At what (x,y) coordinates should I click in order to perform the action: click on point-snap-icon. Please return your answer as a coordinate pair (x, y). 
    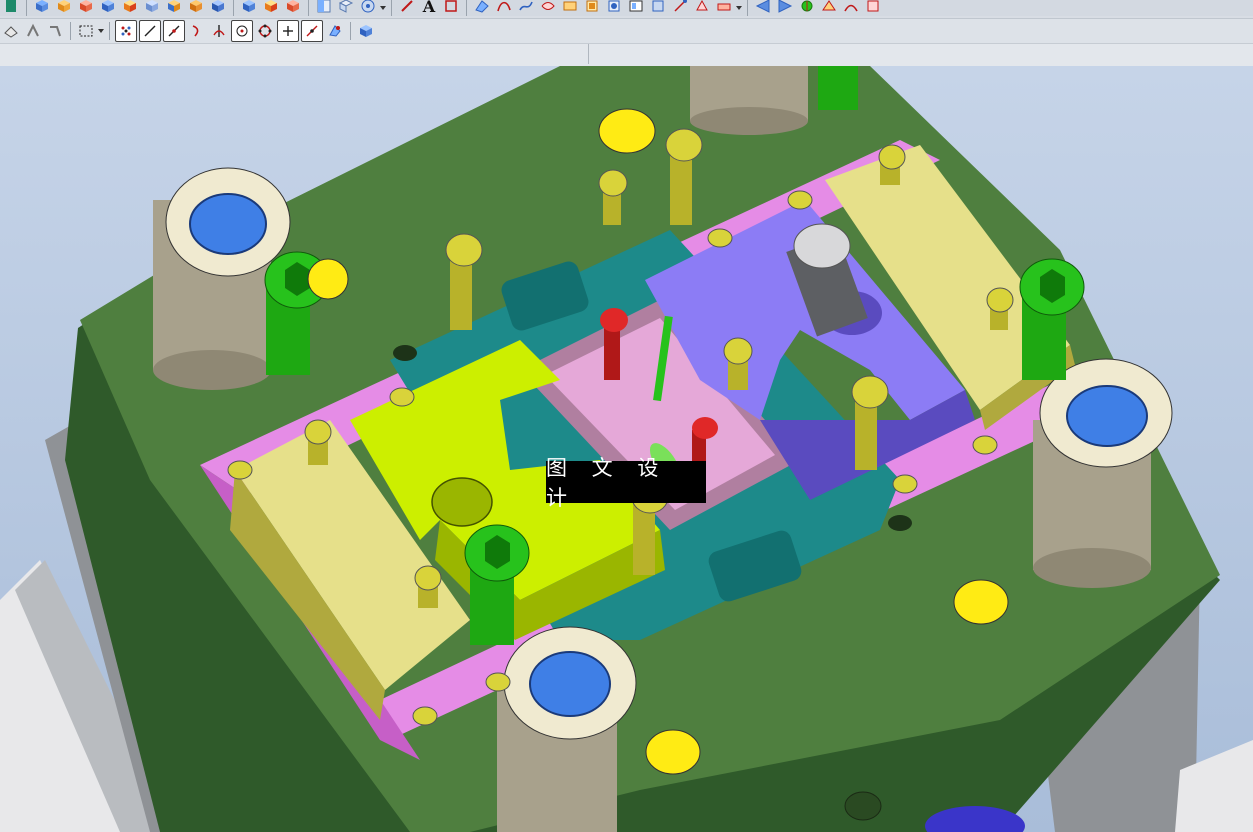
    Looking at the image, I should click on (126, 31).